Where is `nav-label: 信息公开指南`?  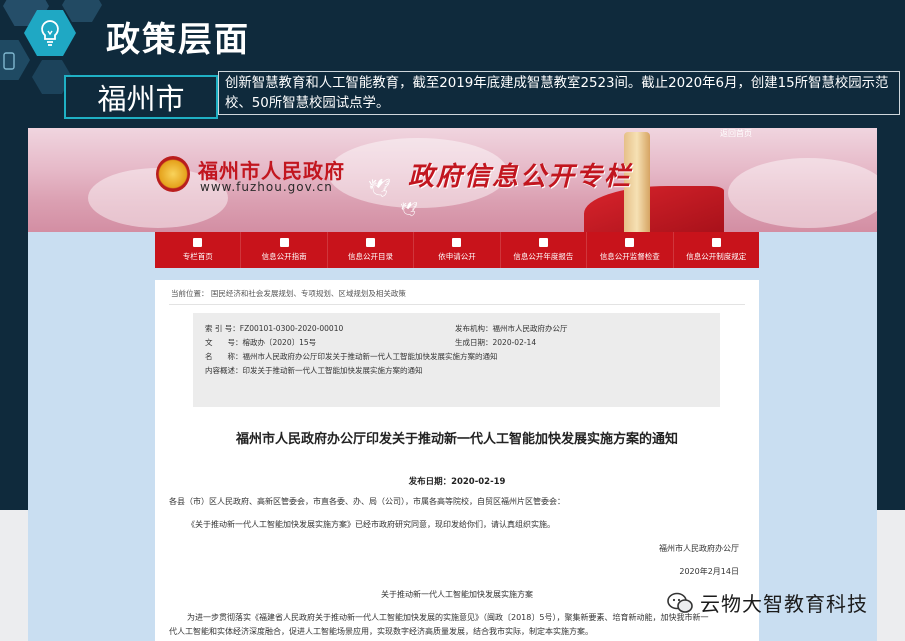
nav-label: 信息公开指南 is located at coordinates (284, 256).